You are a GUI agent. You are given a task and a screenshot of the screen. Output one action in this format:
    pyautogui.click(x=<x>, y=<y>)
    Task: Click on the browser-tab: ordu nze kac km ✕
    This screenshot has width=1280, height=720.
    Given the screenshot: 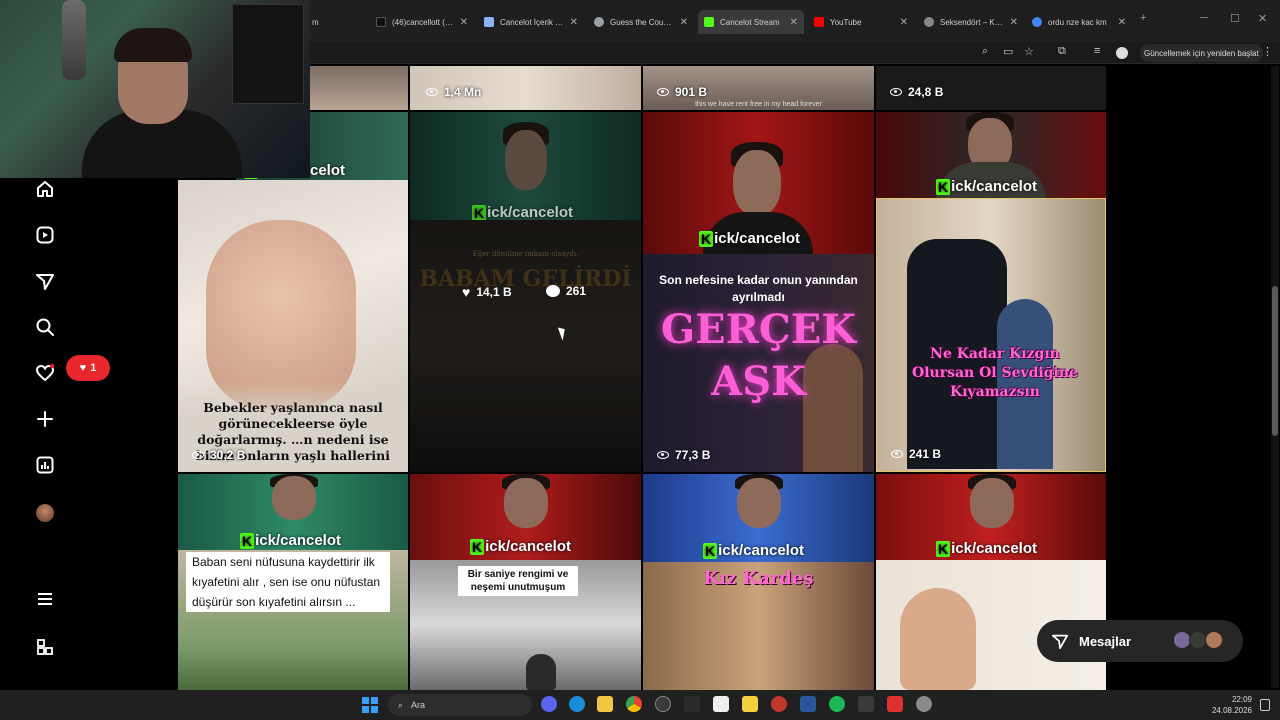 What is the action you would take?
    pyautogui.click(x=1079, y=22)
    